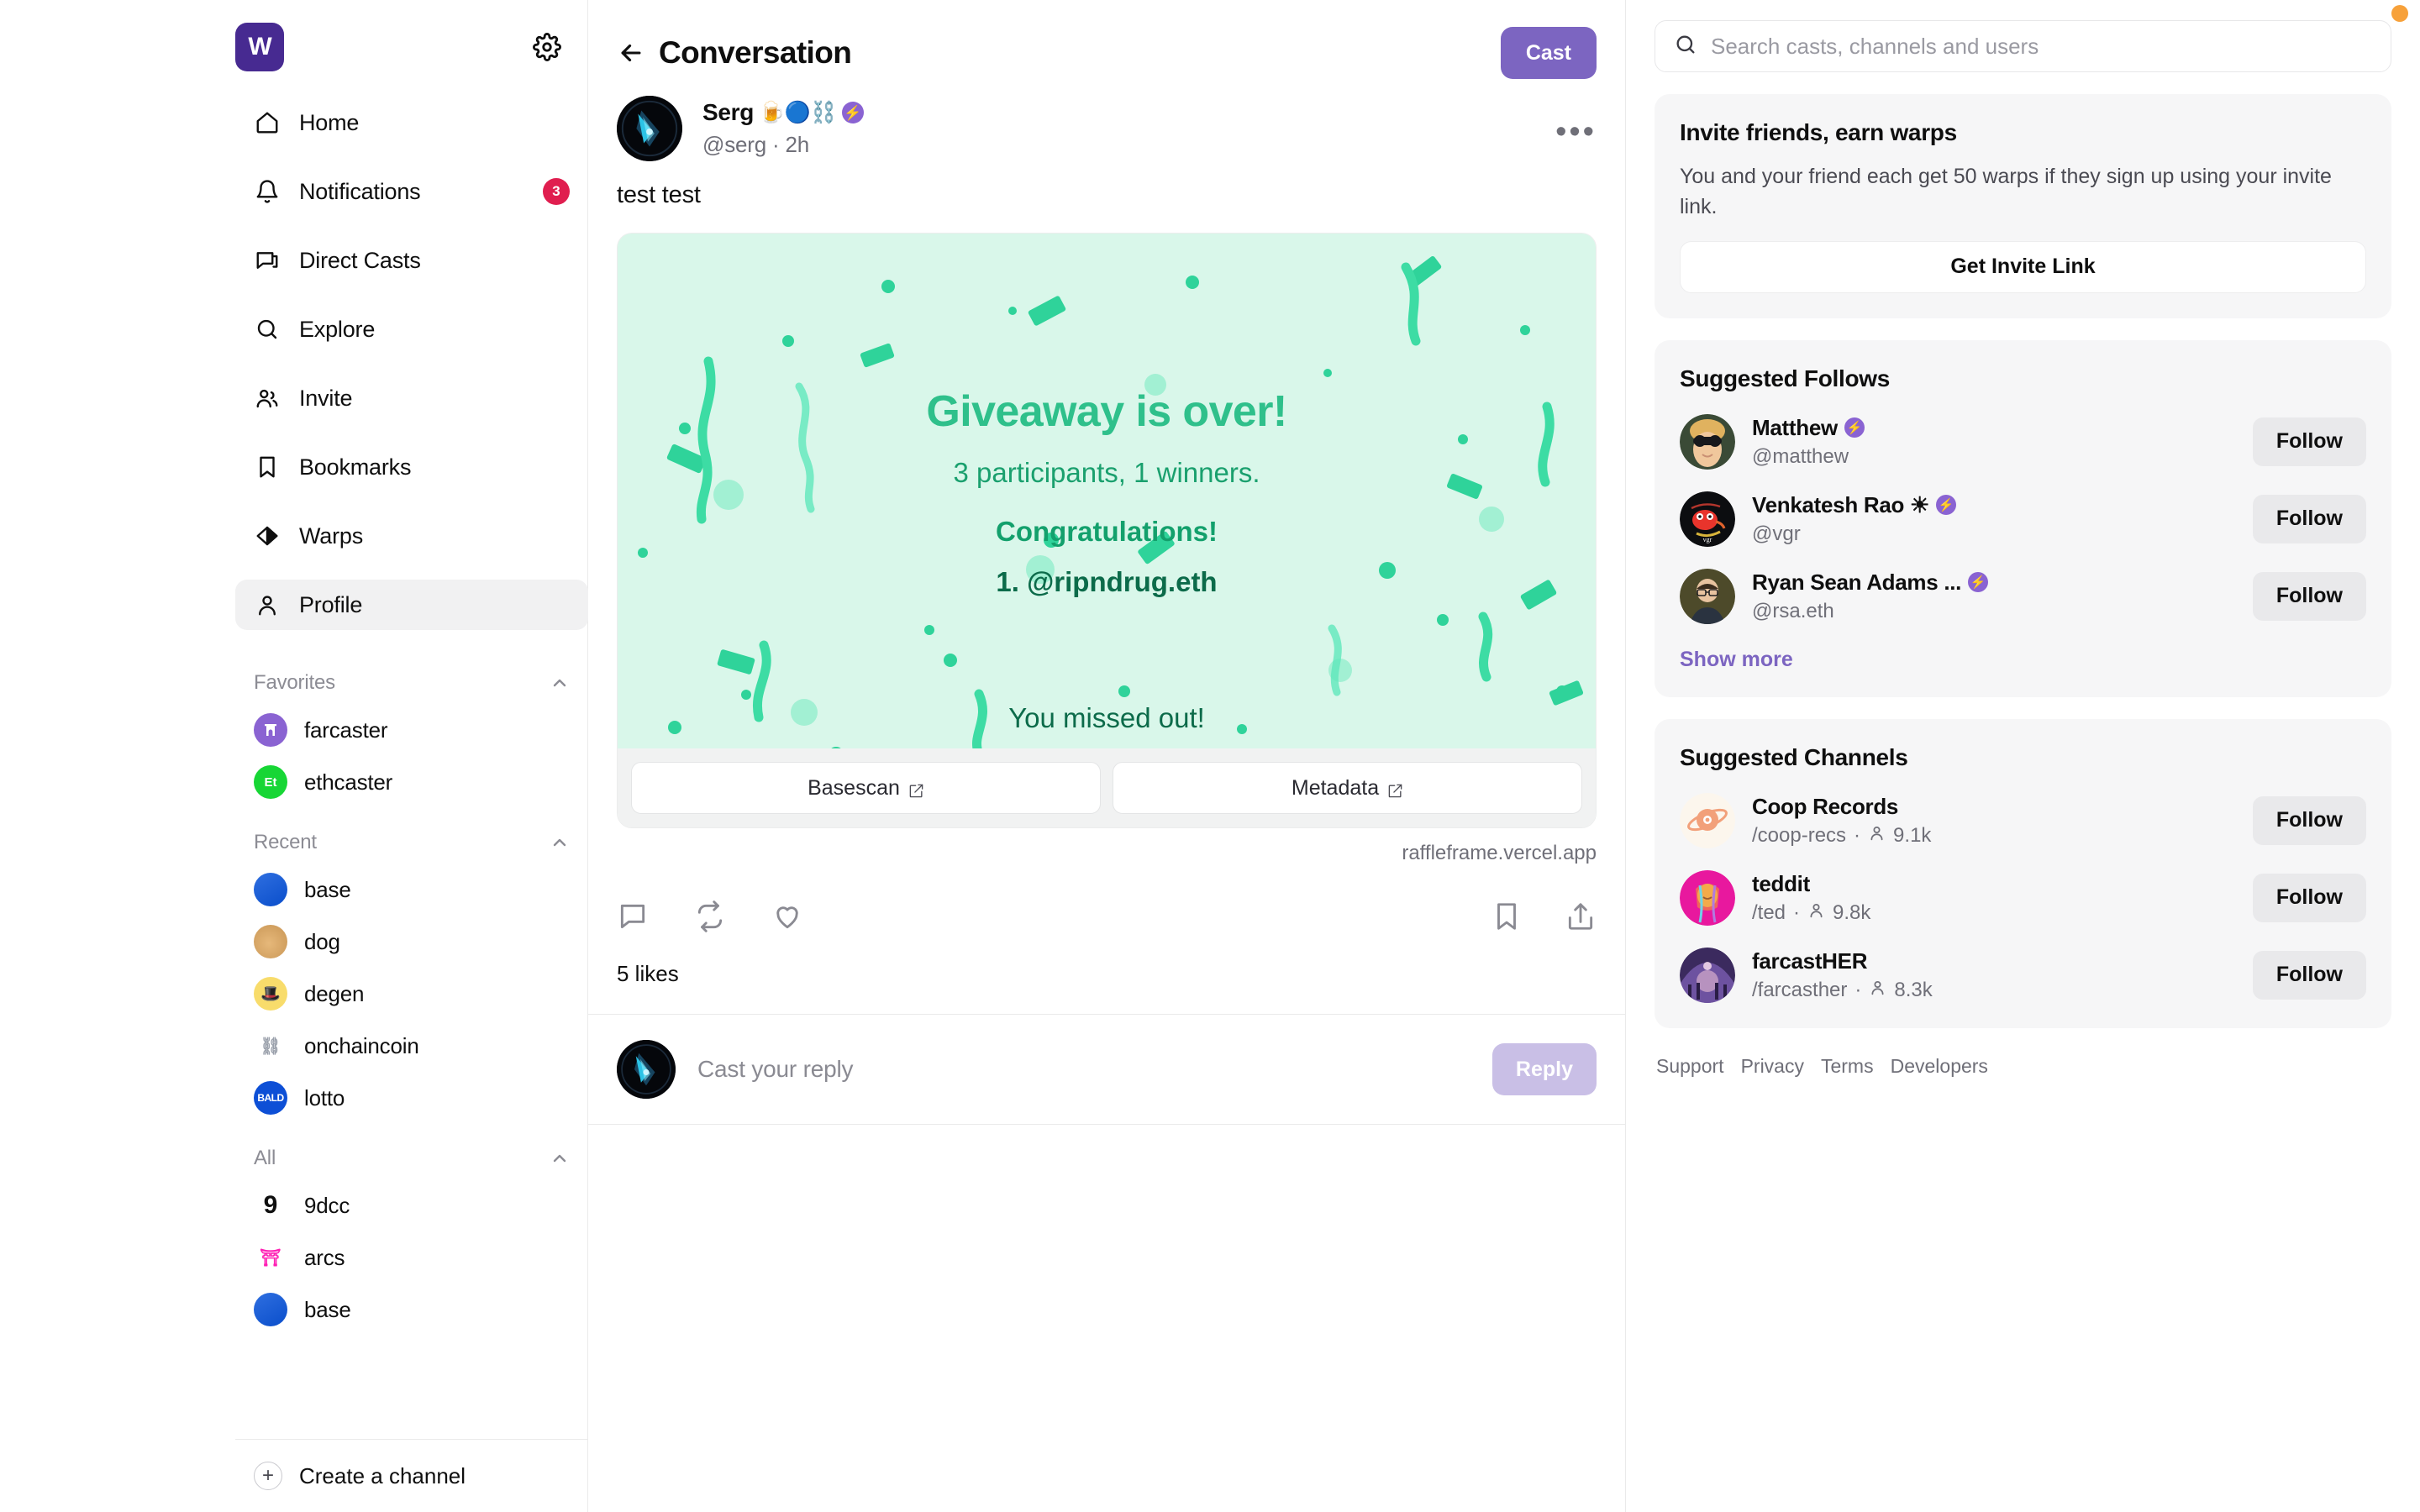 The image size is (2420, 1512). I want to click on list-item: Coop Records /coop-recs · 9.1k Follow, so click(2023, 820).